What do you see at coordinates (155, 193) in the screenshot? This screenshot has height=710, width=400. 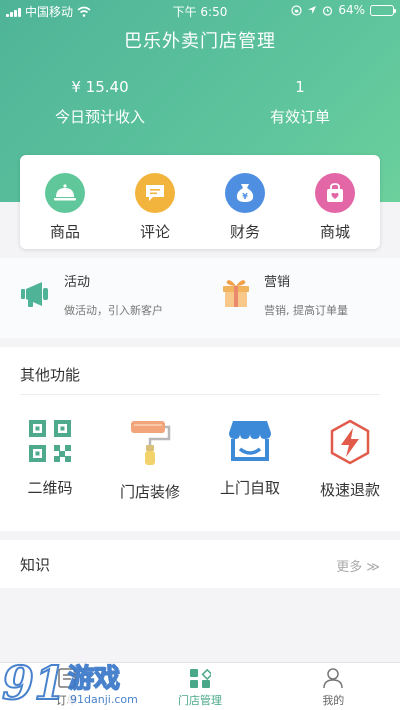 I see `comment-icon` at bounding box center [155, 193].